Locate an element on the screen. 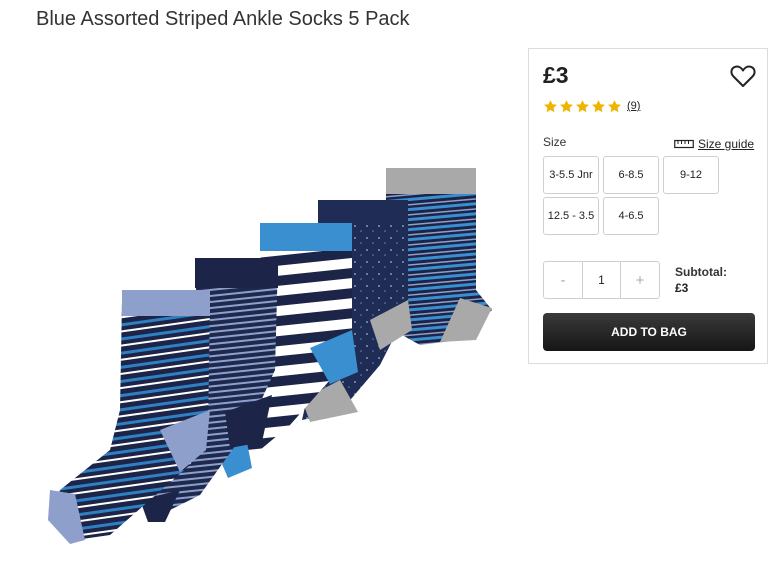  subtotal: Subtotal: £3 is located at coordinates (701, 280).